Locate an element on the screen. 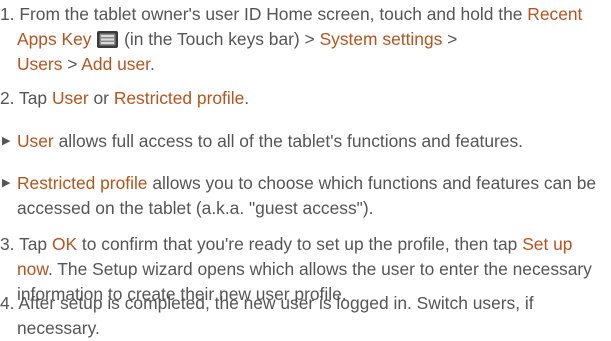  step-number: 1. is located at coordinates (7, 14).